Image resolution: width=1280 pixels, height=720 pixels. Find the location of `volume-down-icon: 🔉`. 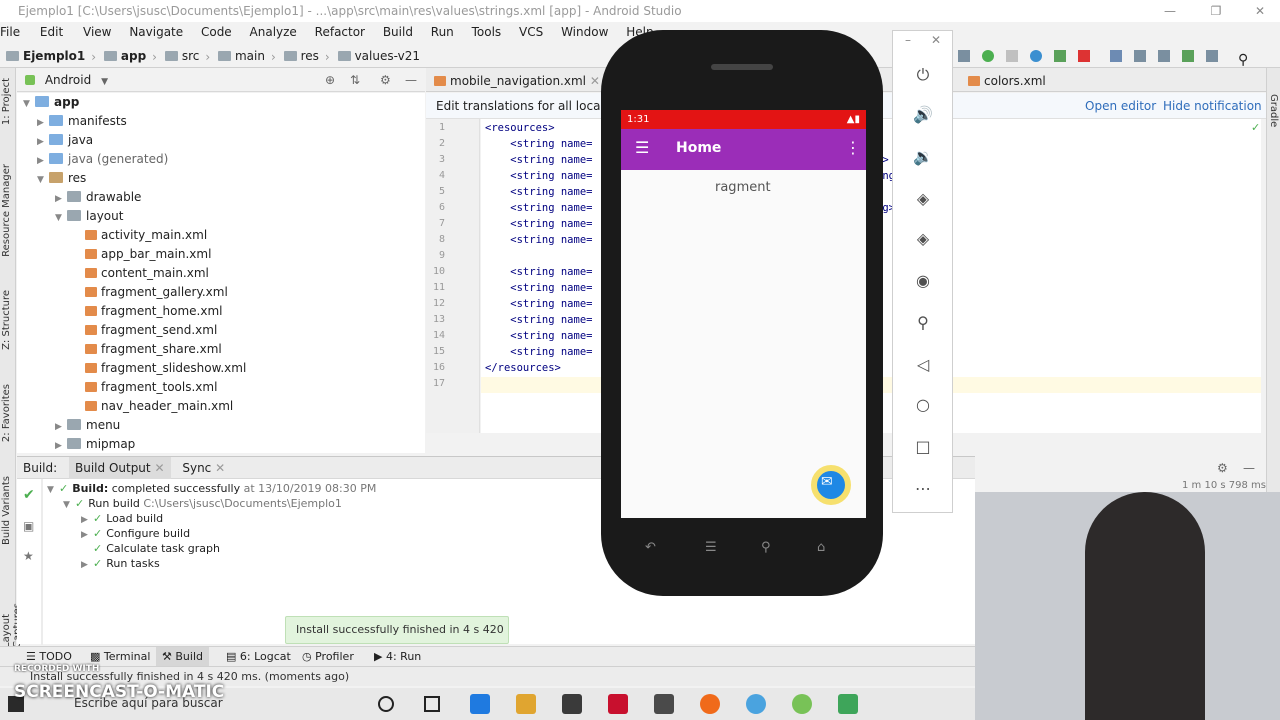

volume-down-icon: 🔉 is located at coordinates (923, 157).